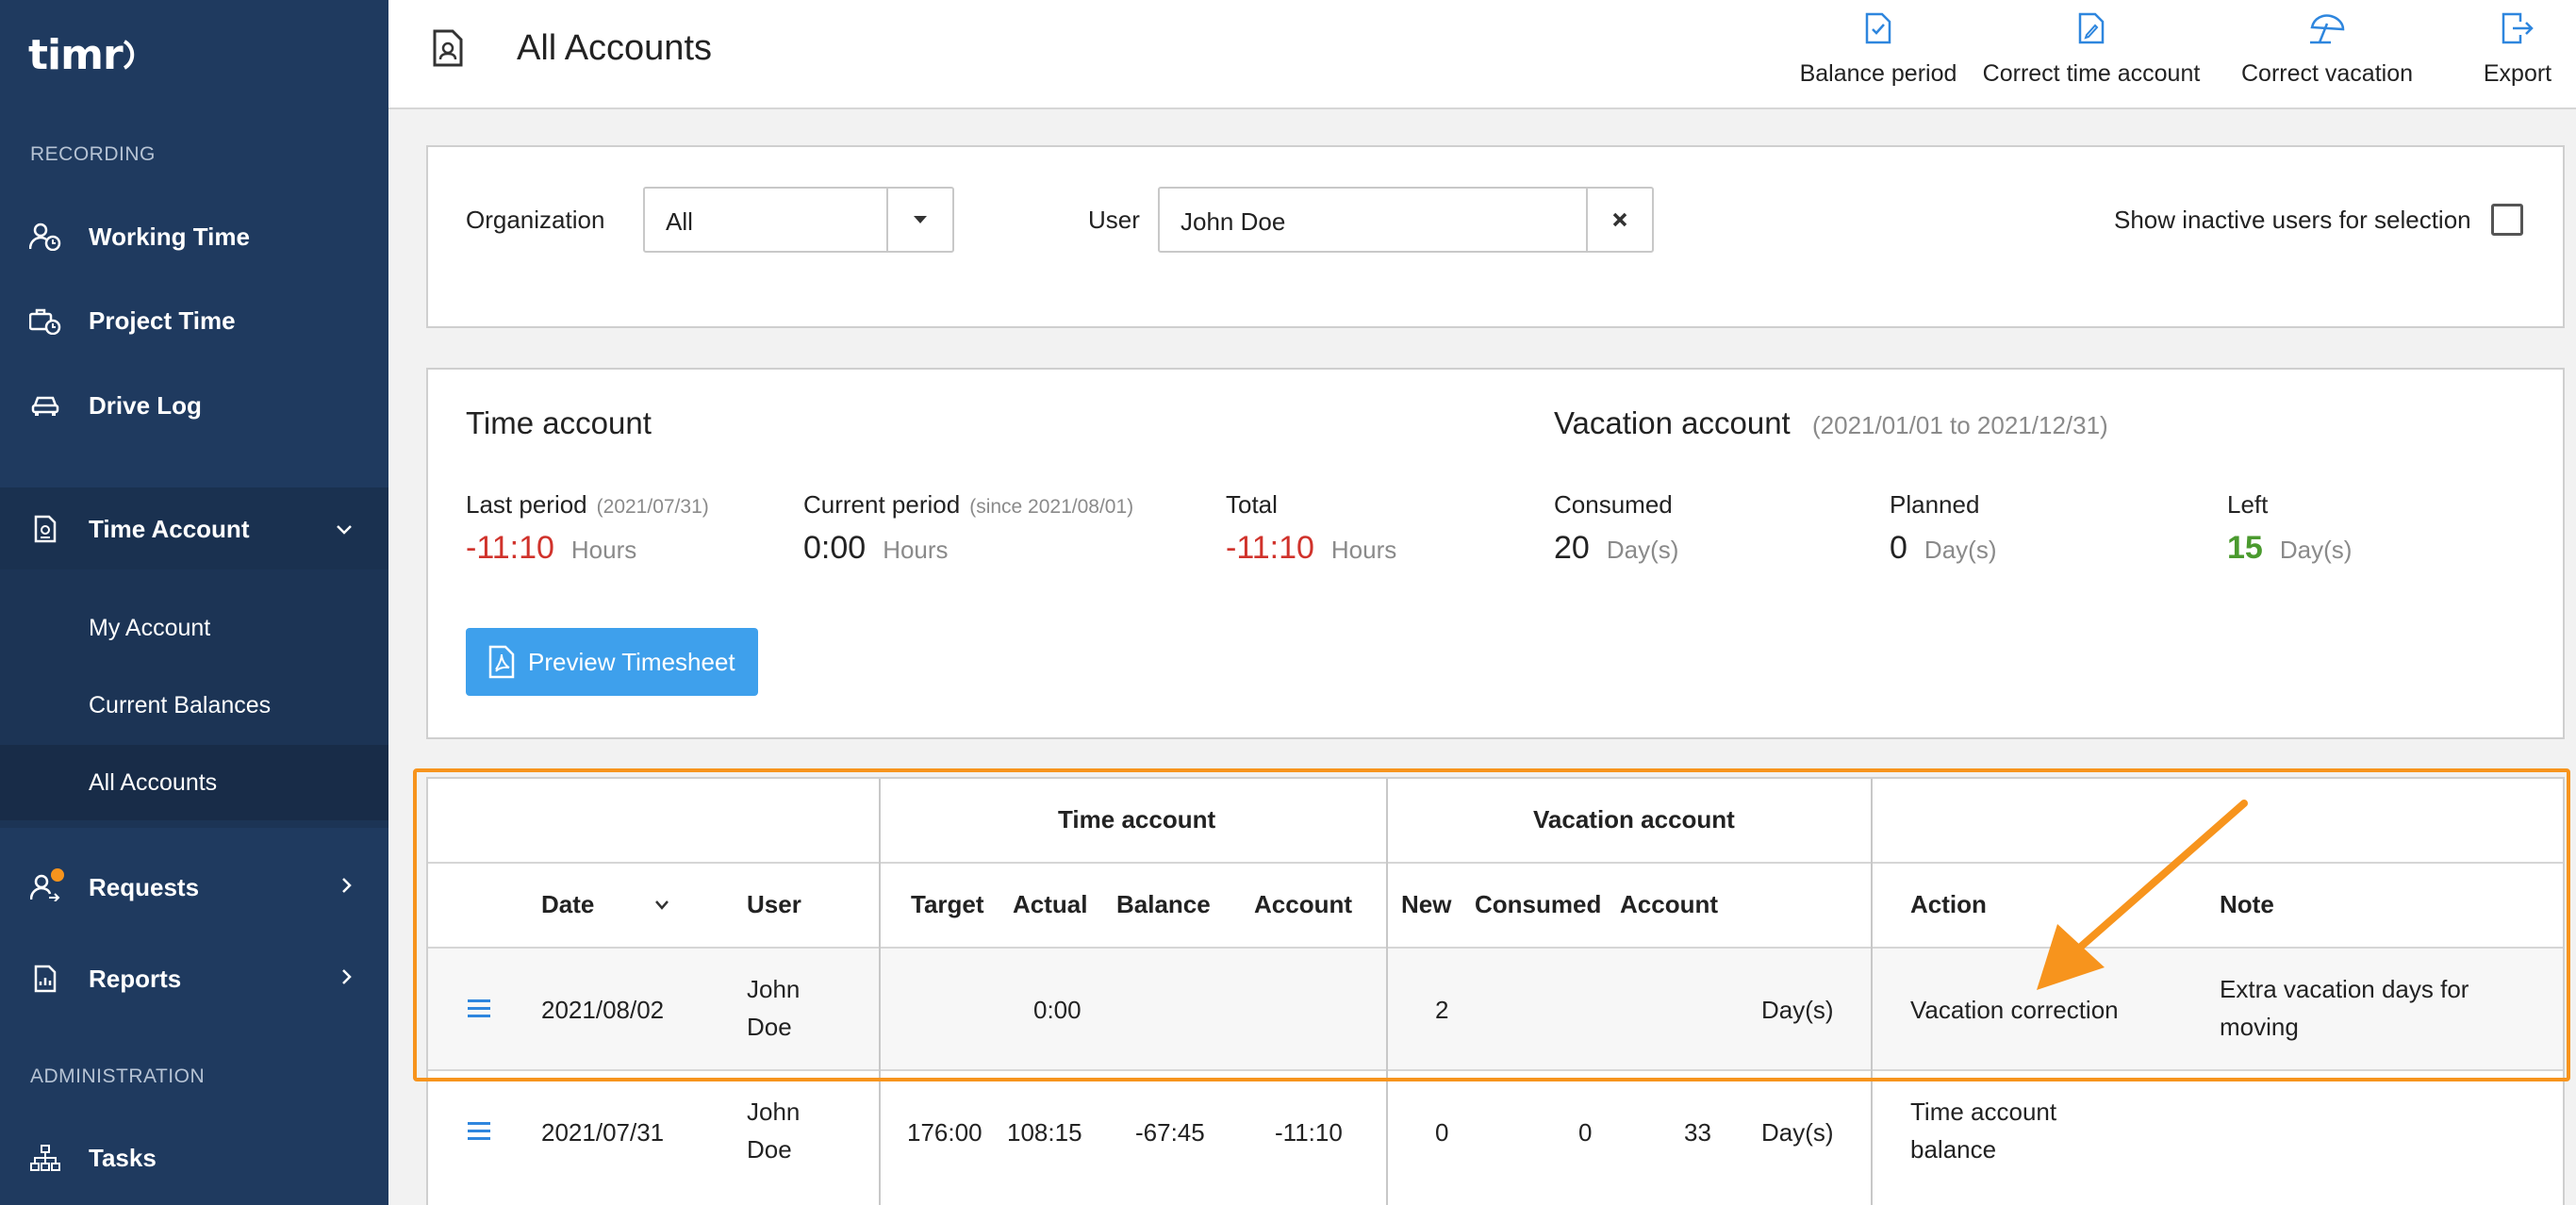 The height and width of the screenshot is (1205, 2576). I want to click on sidebar-item-working-time: Working Time, so click(194, 236).